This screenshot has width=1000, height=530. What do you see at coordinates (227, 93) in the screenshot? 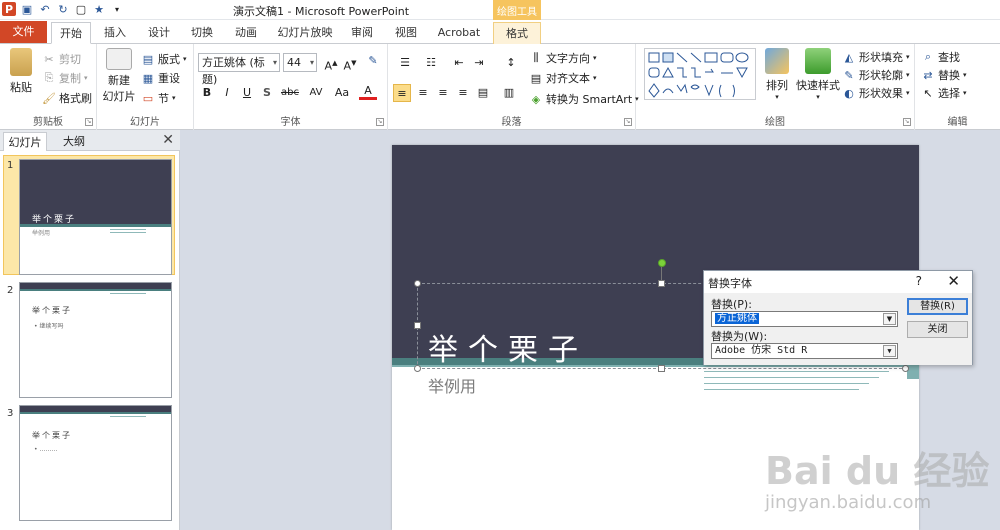
I see `italic-button: I` at bounding box center [227, 93].